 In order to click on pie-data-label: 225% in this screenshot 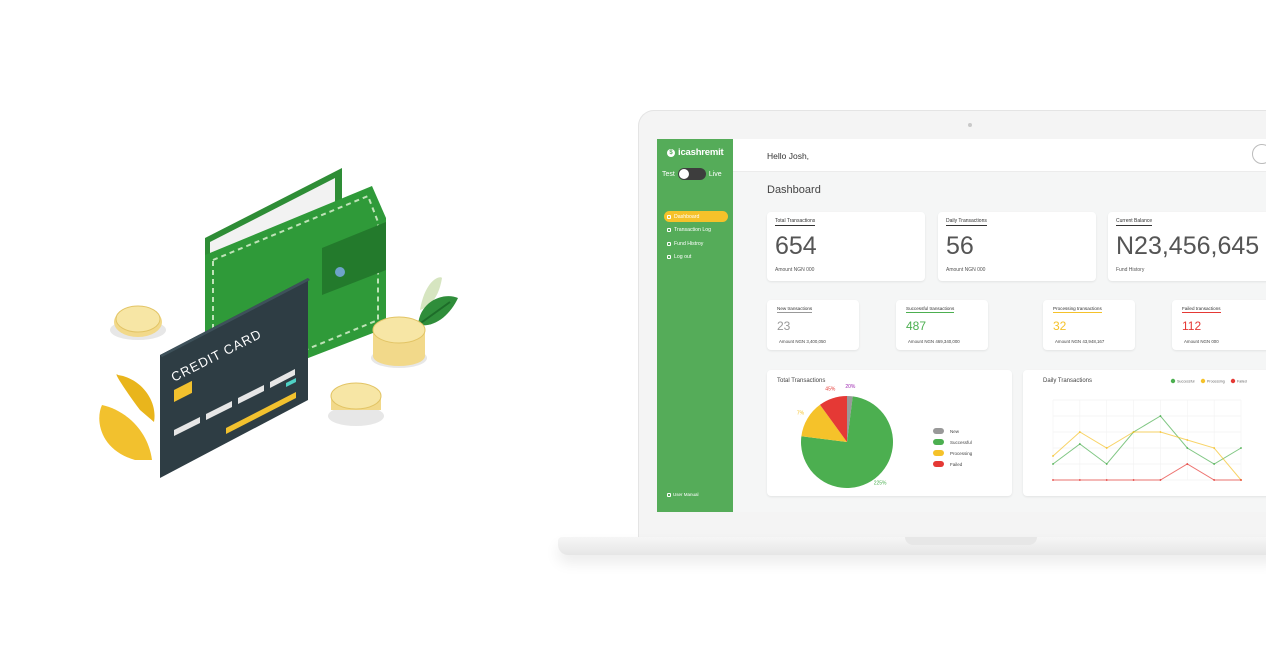, I will do `click(880, 484)`.